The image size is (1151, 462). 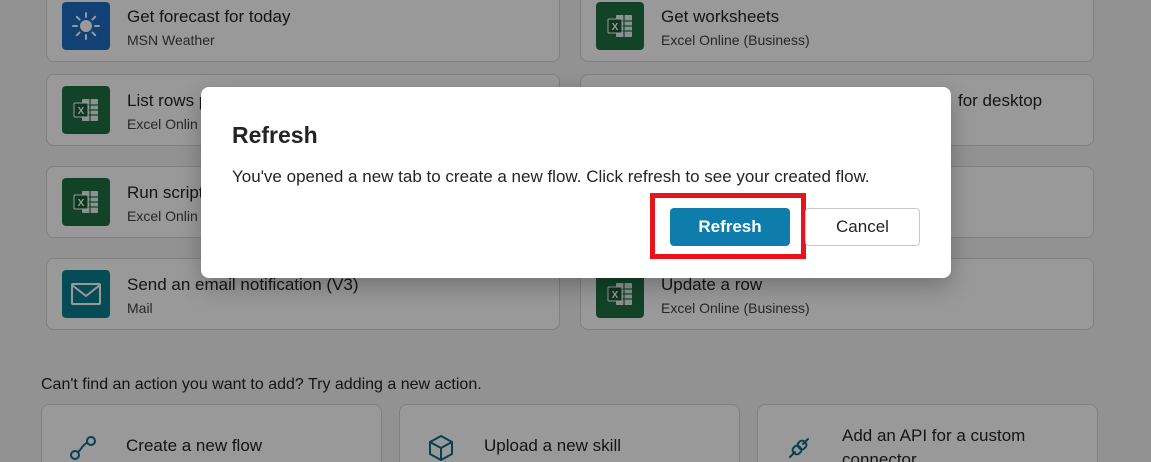 I want to click on refresh-button: Refresh, so click(x=730, y=227).